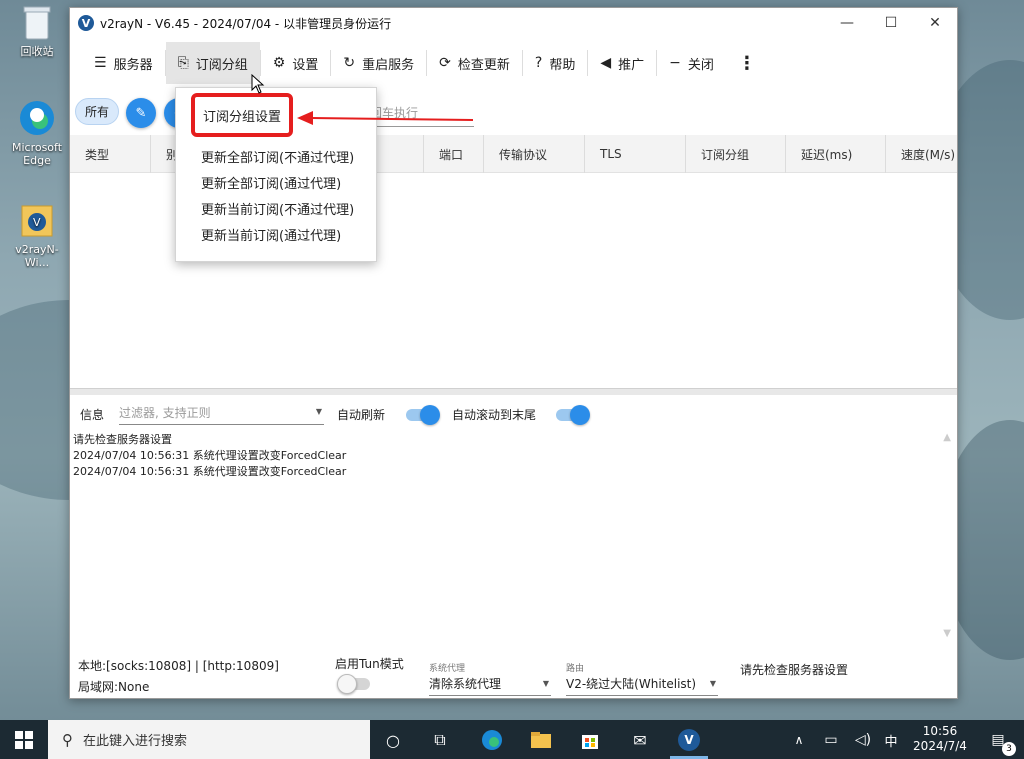  What do you see at coordinates (114, 687) in the screenshot?
I see `lan-text: 局域网:None` at bounding box center [114, 687].